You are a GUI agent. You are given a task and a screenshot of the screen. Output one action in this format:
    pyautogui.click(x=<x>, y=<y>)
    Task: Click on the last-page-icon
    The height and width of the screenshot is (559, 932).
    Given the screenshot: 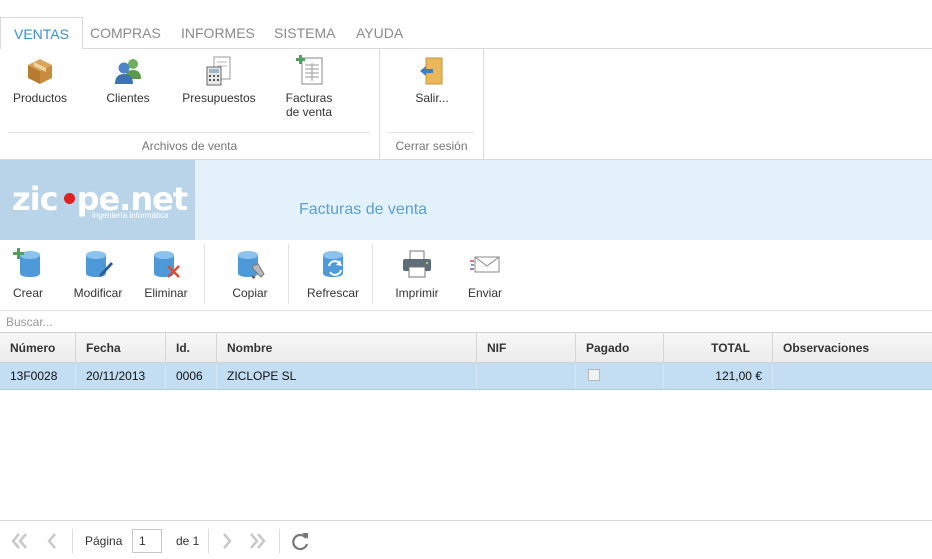 What is the action you would take?
    pyautogui.click(x=258, y=541)
    